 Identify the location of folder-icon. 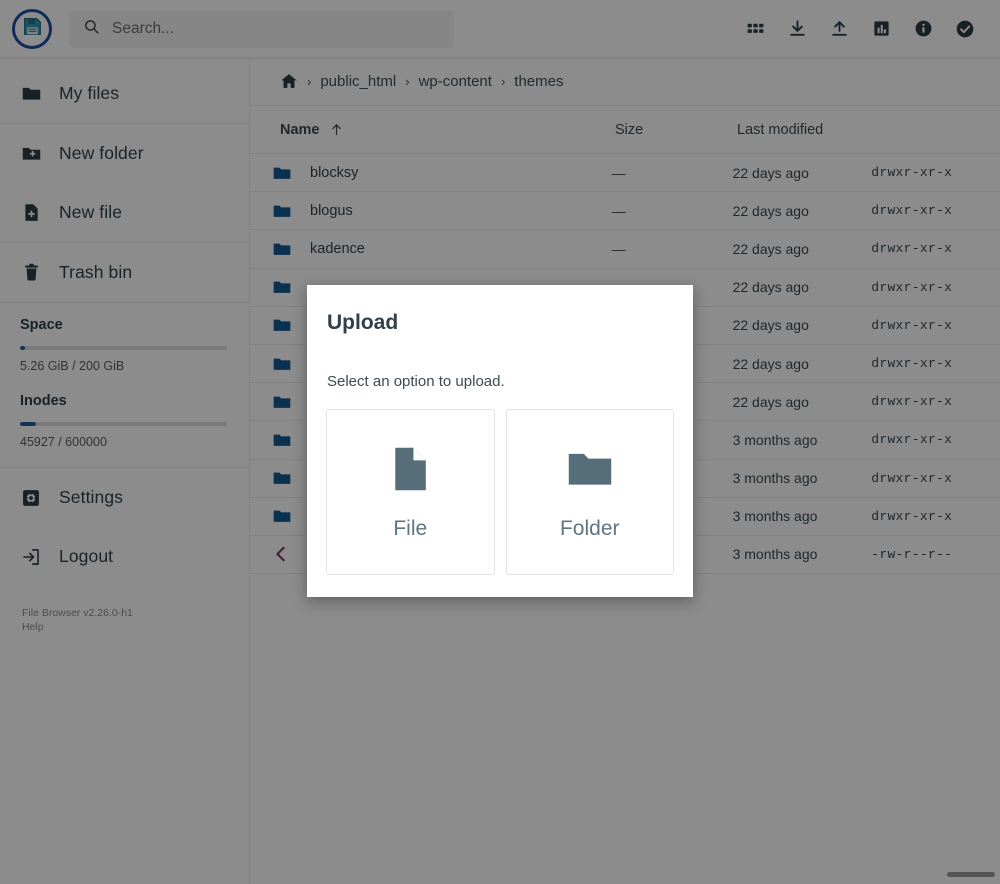
(590, 469).